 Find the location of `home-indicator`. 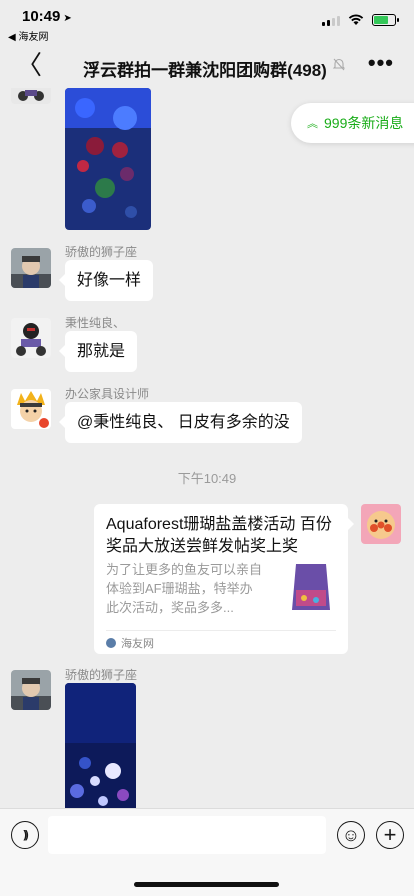

home-indicator is located at coordinates (206, 884).